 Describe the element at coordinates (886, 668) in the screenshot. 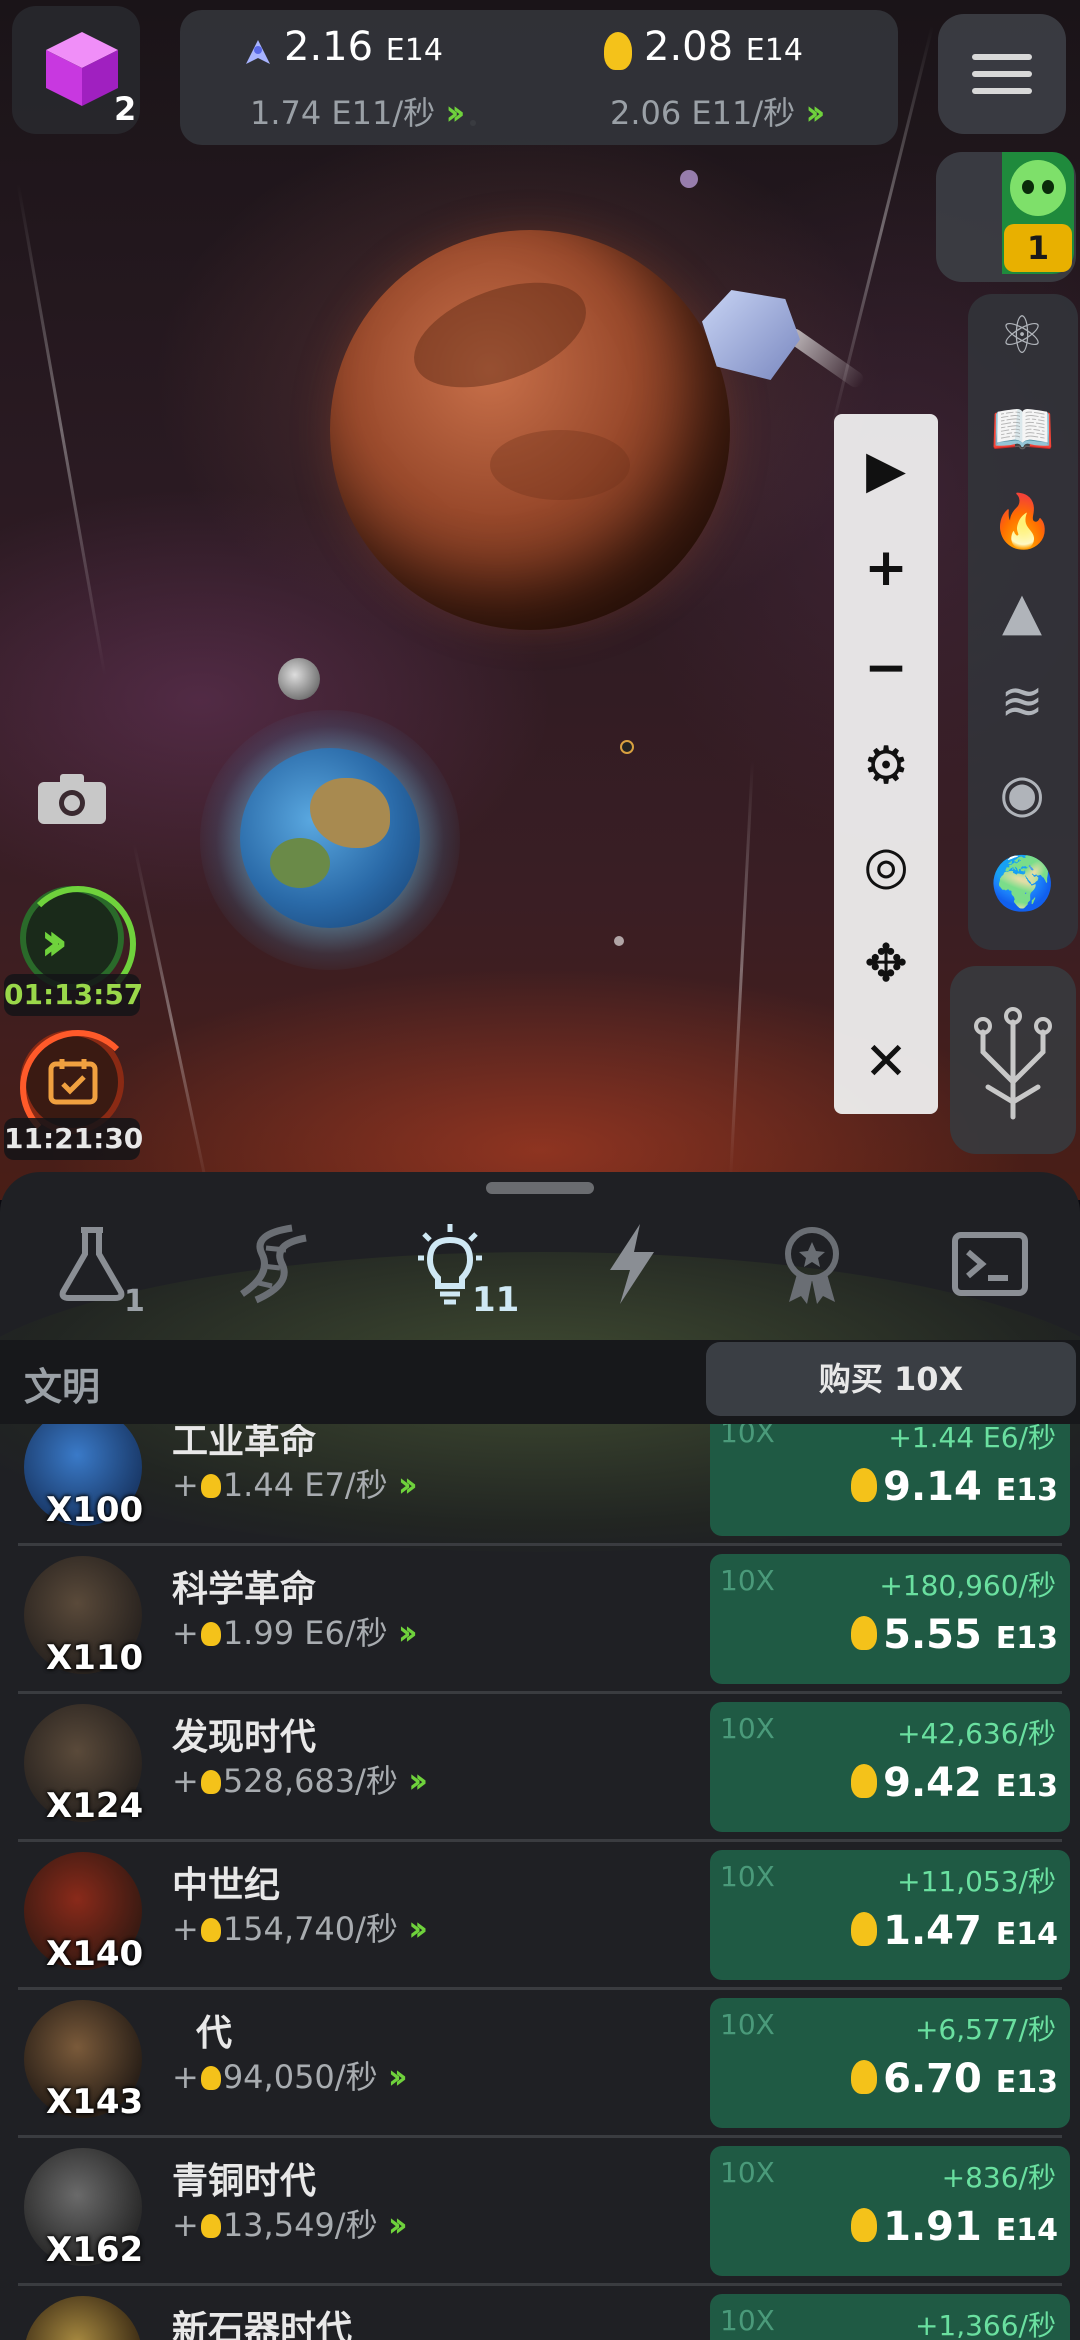

I see `zoom-out-button: −` at that location.